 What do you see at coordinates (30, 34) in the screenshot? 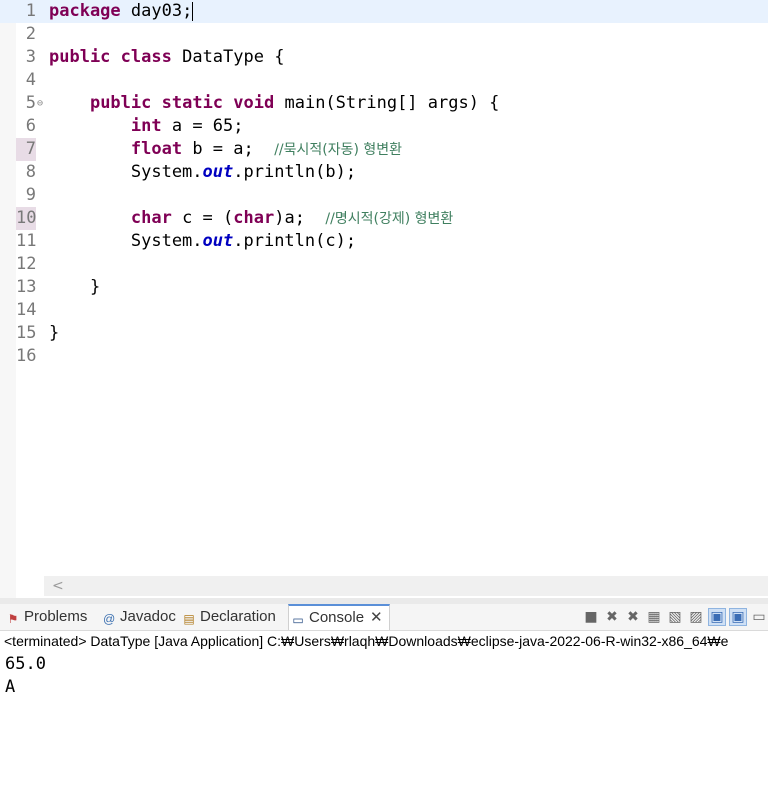
I see `line-number: 2` at bounding box center [30, 34].